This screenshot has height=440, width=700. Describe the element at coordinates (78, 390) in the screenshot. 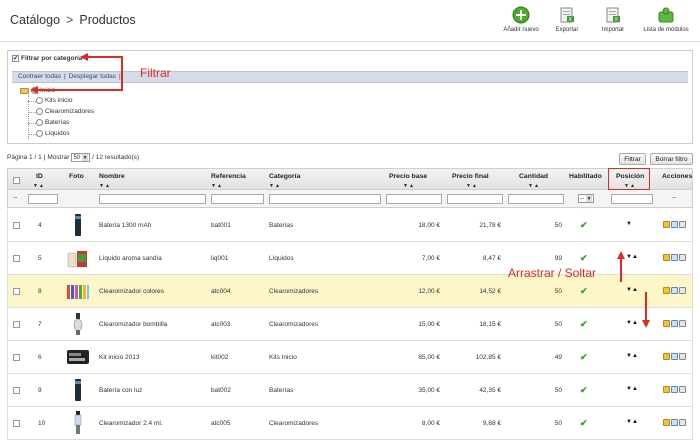

I see `product-thumbnail` at that location.